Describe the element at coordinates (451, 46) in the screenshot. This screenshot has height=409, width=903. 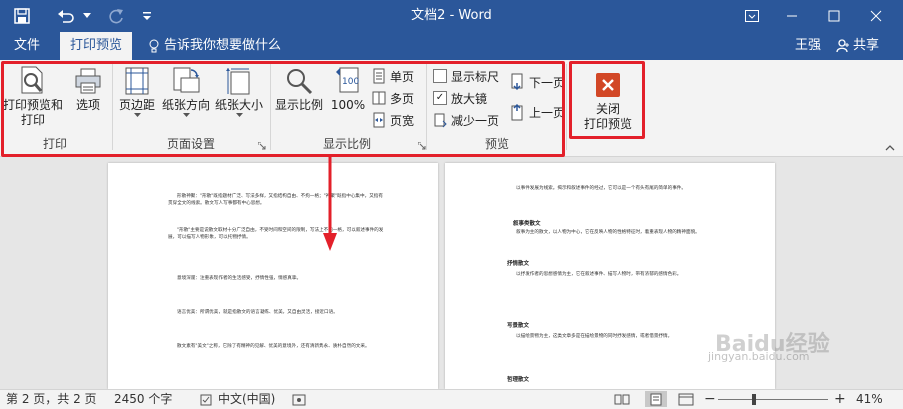
I see `ribbon-tab-row: 文件 打印预览 告诉我你想要做什么 王强 共享` at that location.